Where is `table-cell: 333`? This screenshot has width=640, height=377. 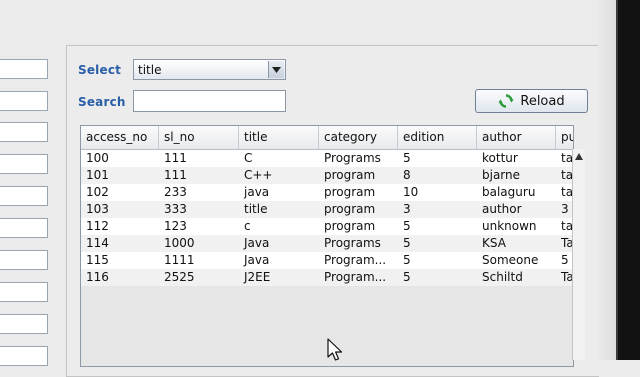
table-cell: 333 is located at coordinates (199, 209).